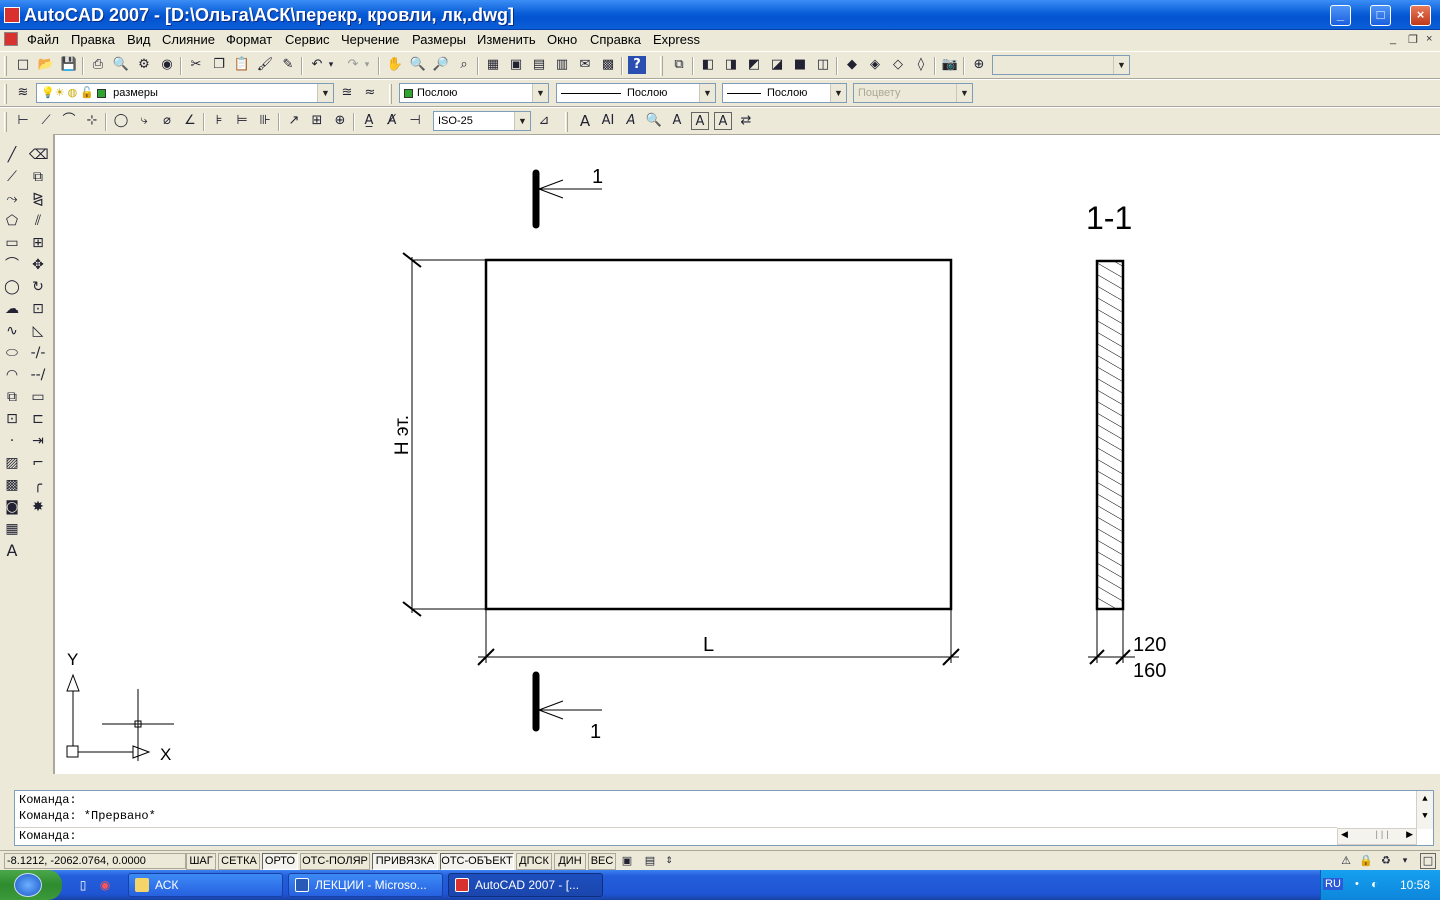  I want to click on scale-text-icon: A, so click(700, 121).